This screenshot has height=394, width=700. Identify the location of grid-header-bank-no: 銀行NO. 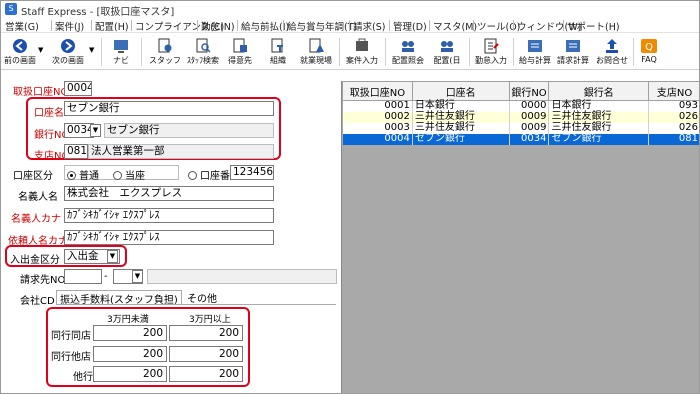
(529, 91).